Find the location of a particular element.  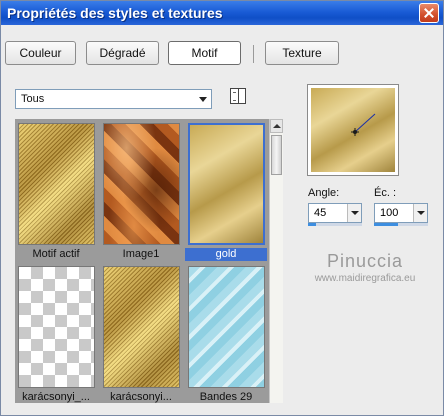

angle-input: 45 is located at coordinates (335, 213).